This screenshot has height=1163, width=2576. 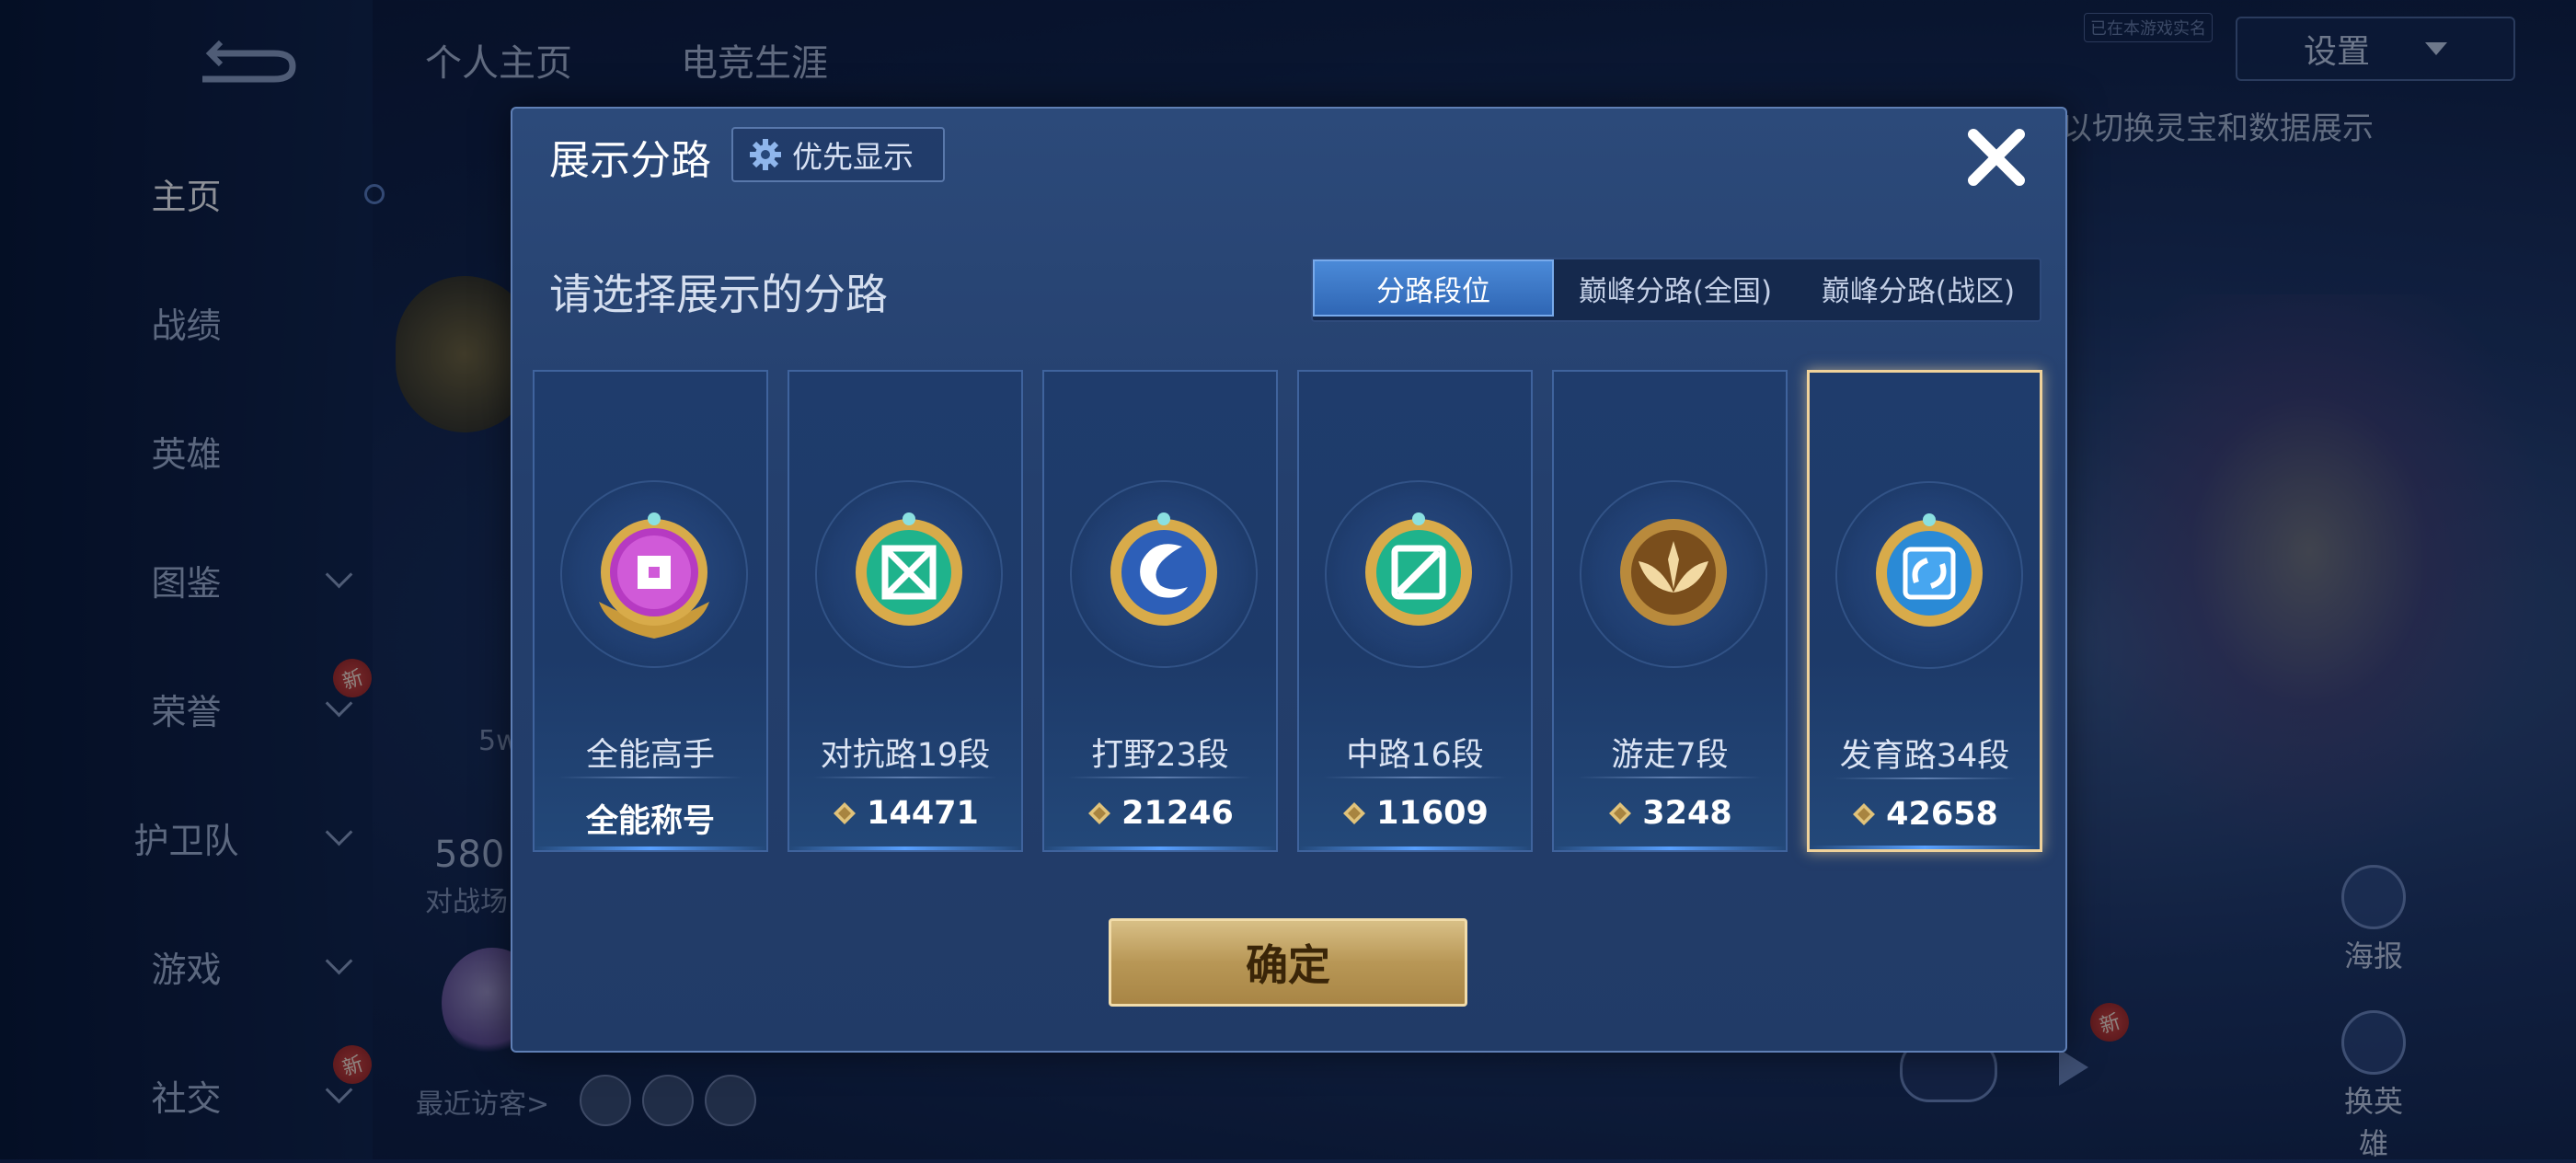 I want to click on card-lane-name: 中路16段, so click(x=1415, y=756).